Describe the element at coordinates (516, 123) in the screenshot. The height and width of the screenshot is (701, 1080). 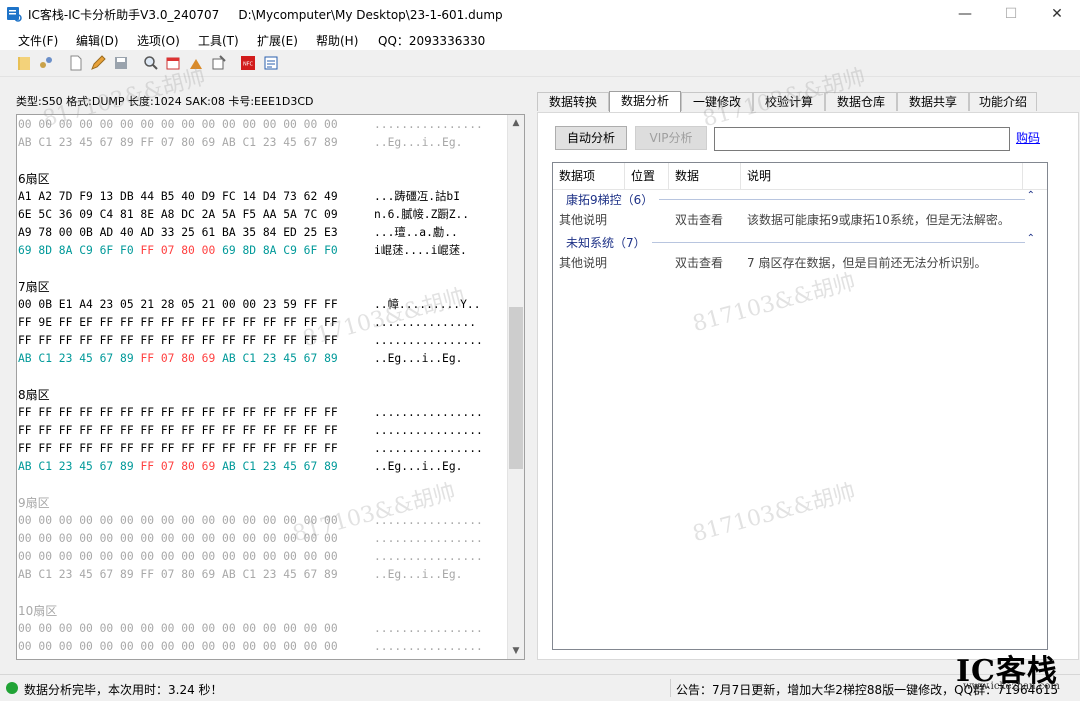
I see `scroll-up-icon: ▲` at that location.